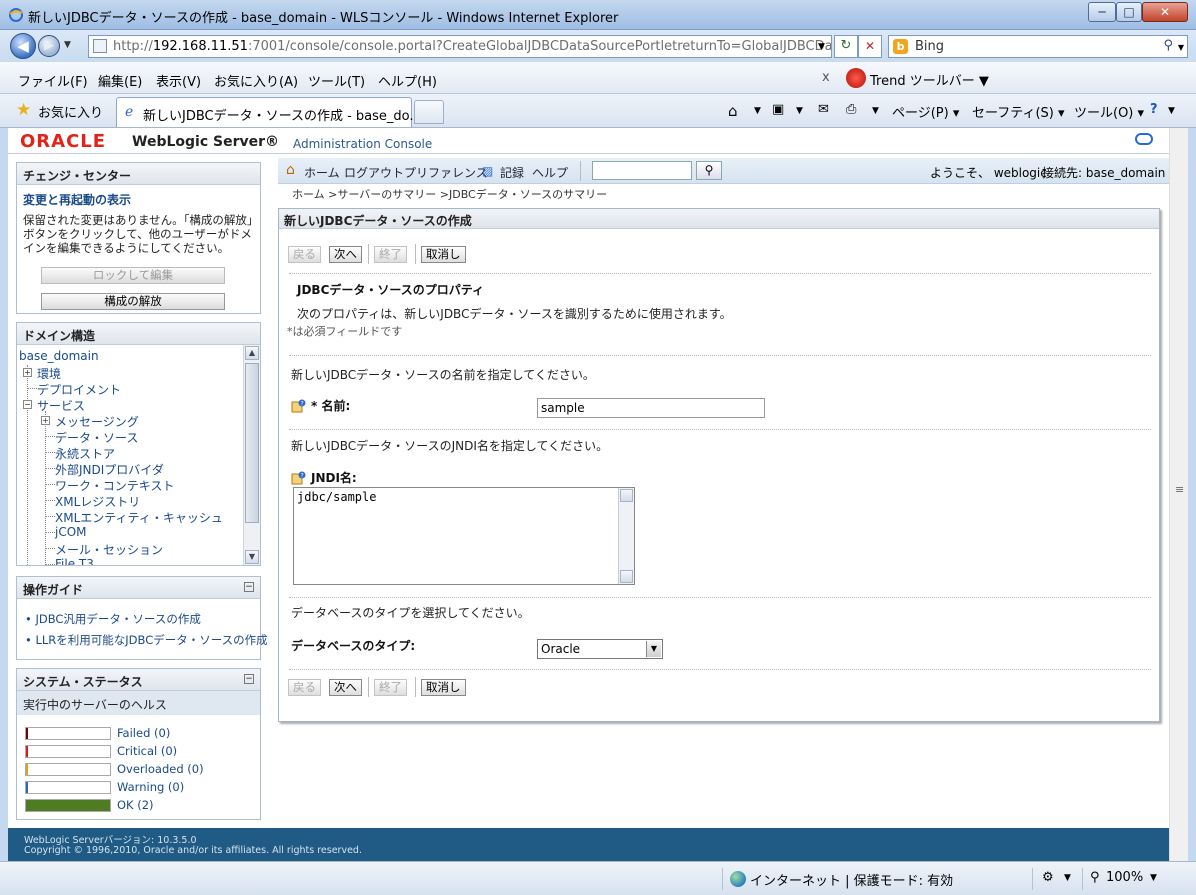  Describe the element at coordinates (139, 517) in the screenshot. I see `tree-node-xml-entity-caches: XMLエンティティ・キャッシュ` at that location.